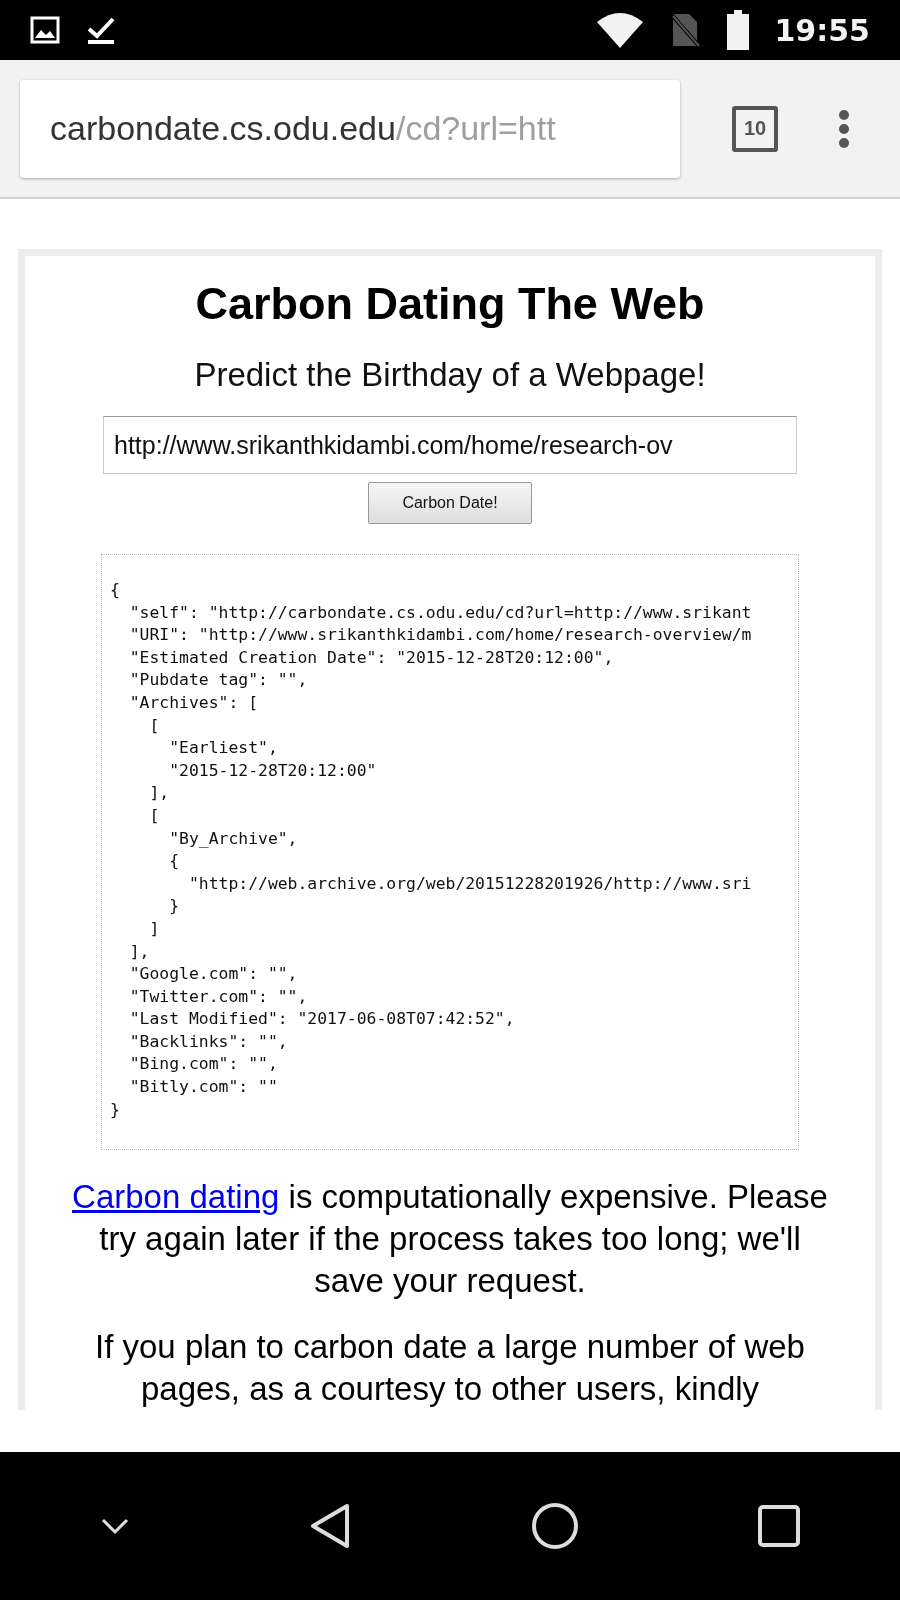 This screenshot has height=1600, width=900. What do you see at coordinates (822, 30) in the screenshot?
I see `clock-time: 19:55` at bounding box center [822, 30].